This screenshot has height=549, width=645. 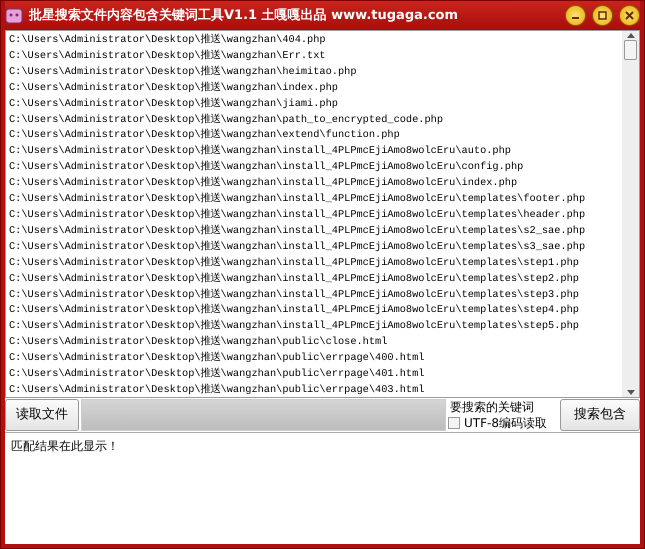 What do you see at coordinates (205, 136) in the screenshot?
I see `file-path: C:\Users\Administrator\Desktop\推送\wangzhan\extend\function.php` at bounding box center [205, 136].